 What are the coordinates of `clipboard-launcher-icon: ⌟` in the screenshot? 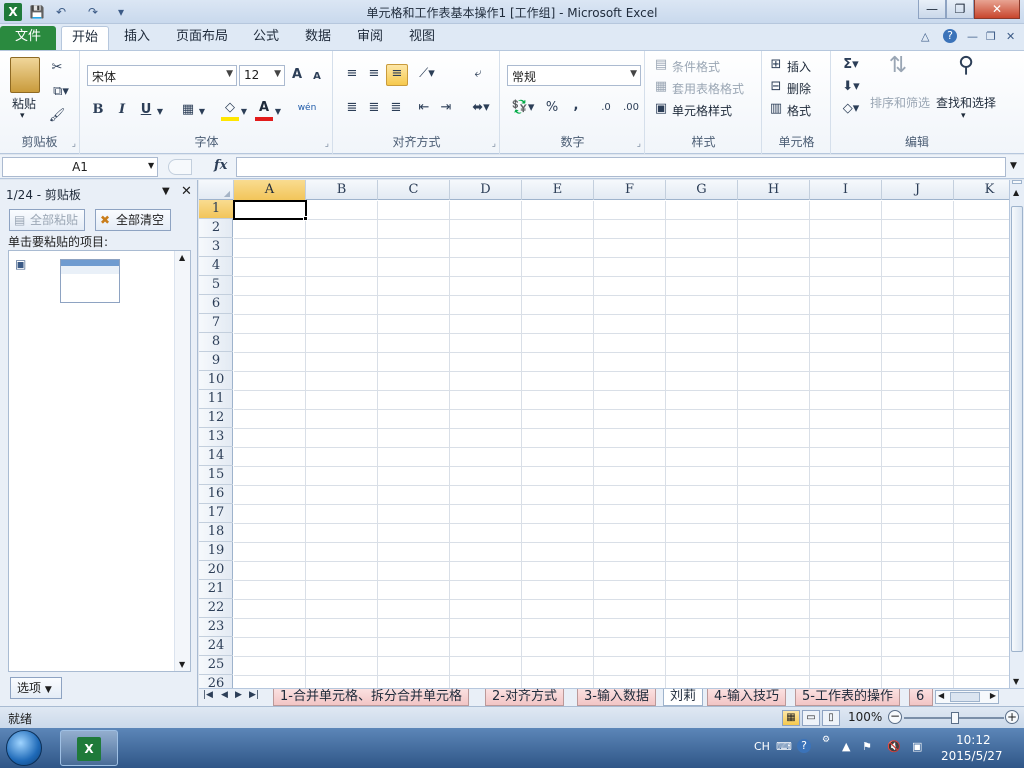 It's located at (74, 144).